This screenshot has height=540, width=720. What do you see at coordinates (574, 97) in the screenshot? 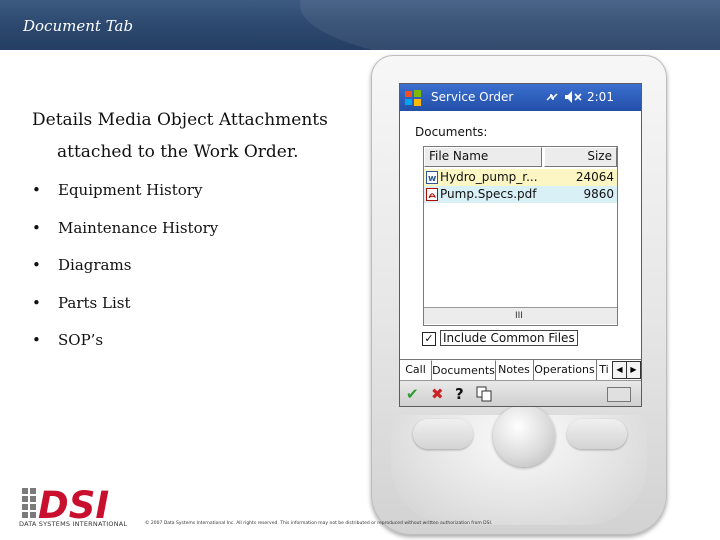
I see `speaker-muted-icon` at bounding box center [574, 97].